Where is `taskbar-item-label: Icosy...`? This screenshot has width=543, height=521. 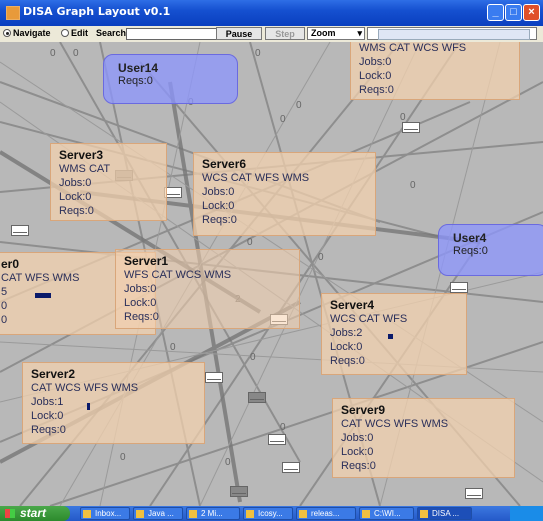
taskbar-item-label: Icosy... is located at coordinates (270, 513).